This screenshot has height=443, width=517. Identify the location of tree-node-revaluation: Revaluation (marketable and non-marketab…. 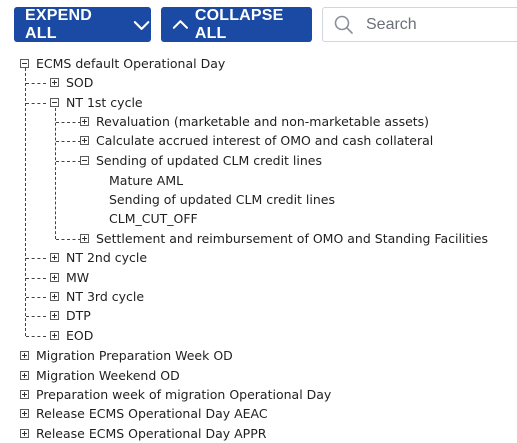
(254, 121).